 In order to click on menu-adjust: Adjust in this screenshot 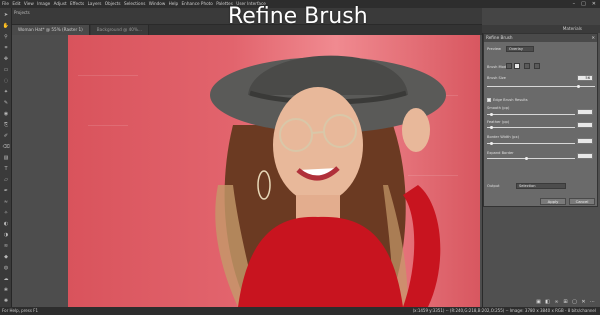, I will do `click(60, 3)`.